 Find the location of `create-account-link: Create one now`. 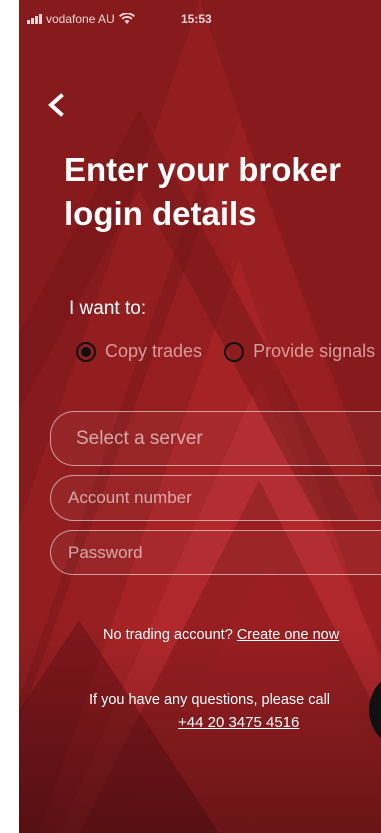

create-account-link: Create one now is located at coordinates (288, 635).